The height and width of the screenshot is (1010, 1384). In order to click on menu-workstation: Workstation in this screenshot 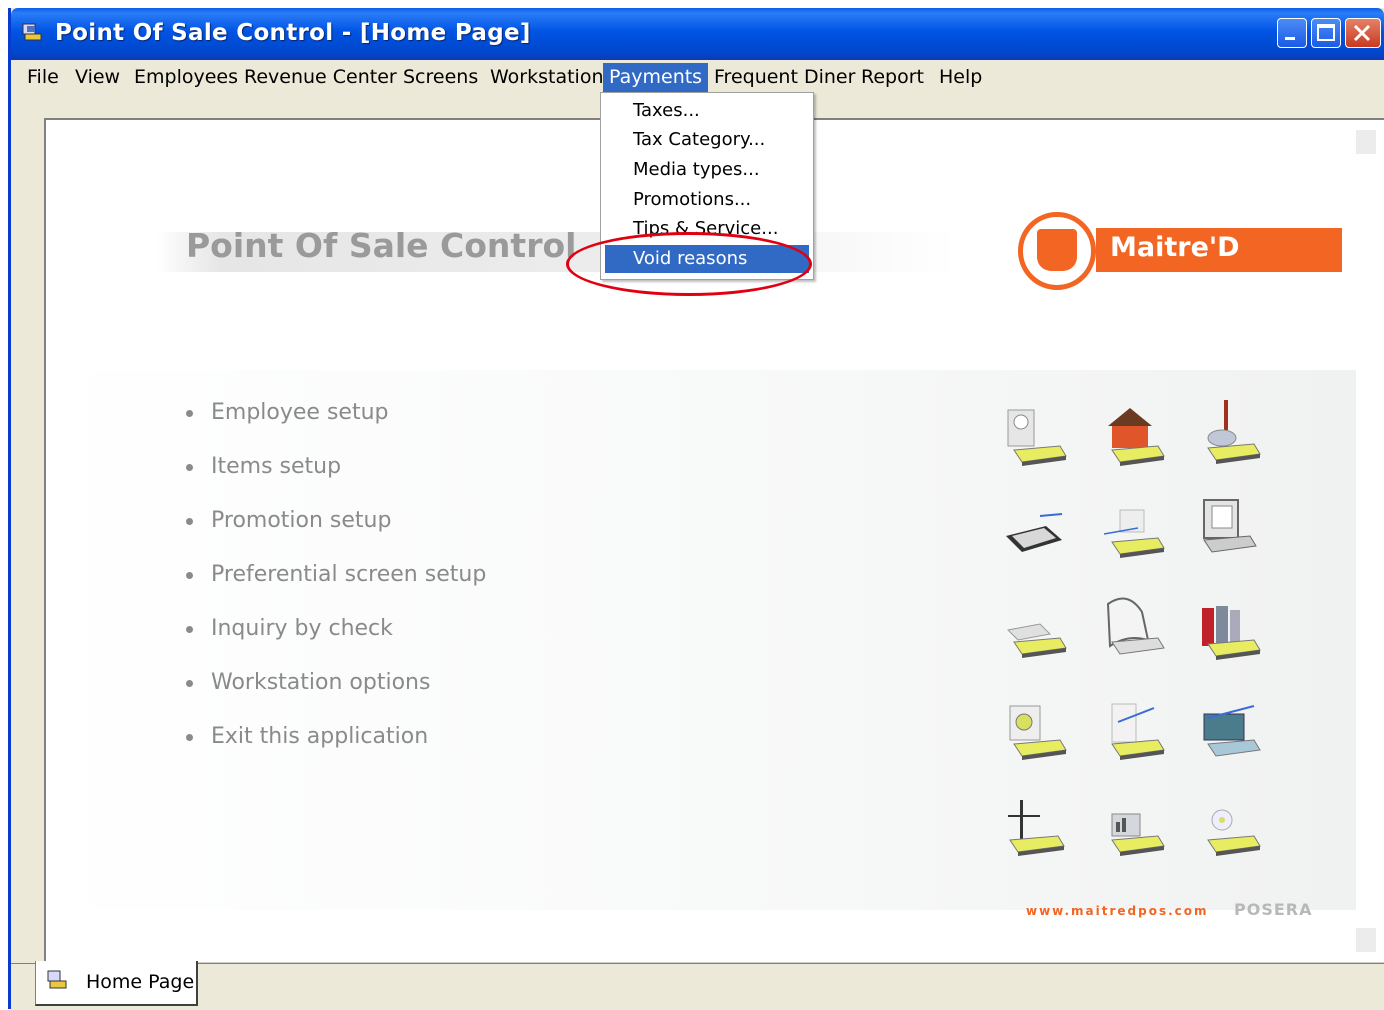, I will do `click(547, 78)`.